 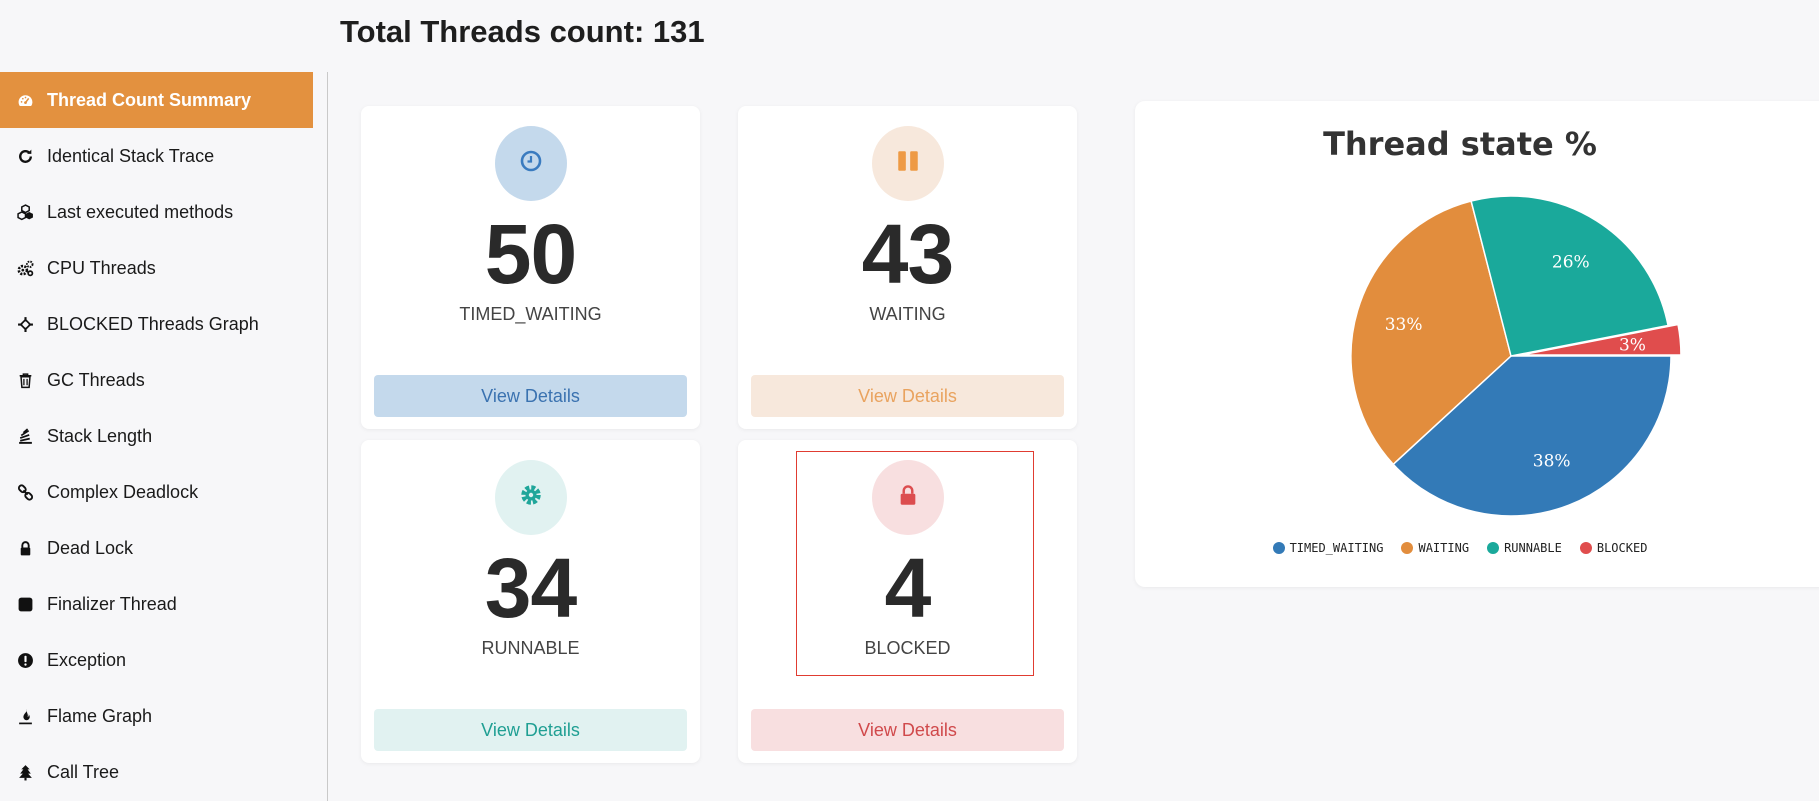 I want to click on waiting-label: WAITING, so click(x=907, y=314).